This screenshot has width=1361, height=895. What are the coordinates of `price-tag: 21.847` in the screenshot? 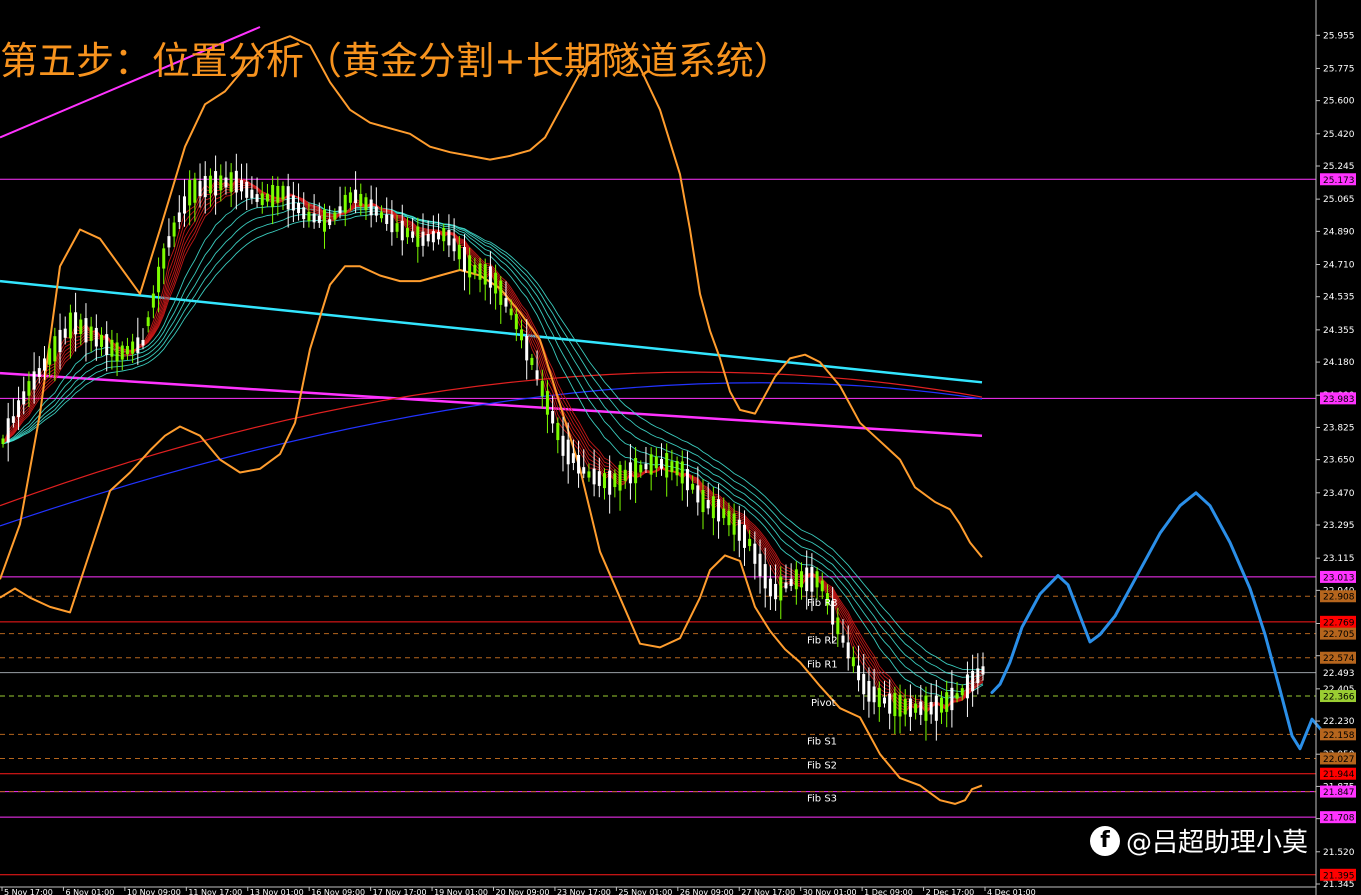 It's located at (1338, 791).